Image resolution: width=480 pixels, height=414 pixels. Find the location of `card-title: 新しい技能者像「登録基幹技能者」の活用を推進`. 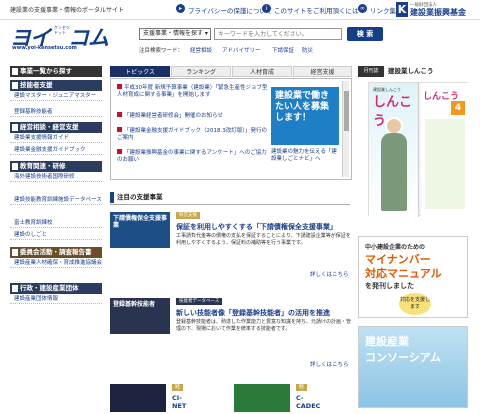

card-title: 新しい技能者像「登録基幹技能者」の活用を推進 is located at coordinates (253, 313).